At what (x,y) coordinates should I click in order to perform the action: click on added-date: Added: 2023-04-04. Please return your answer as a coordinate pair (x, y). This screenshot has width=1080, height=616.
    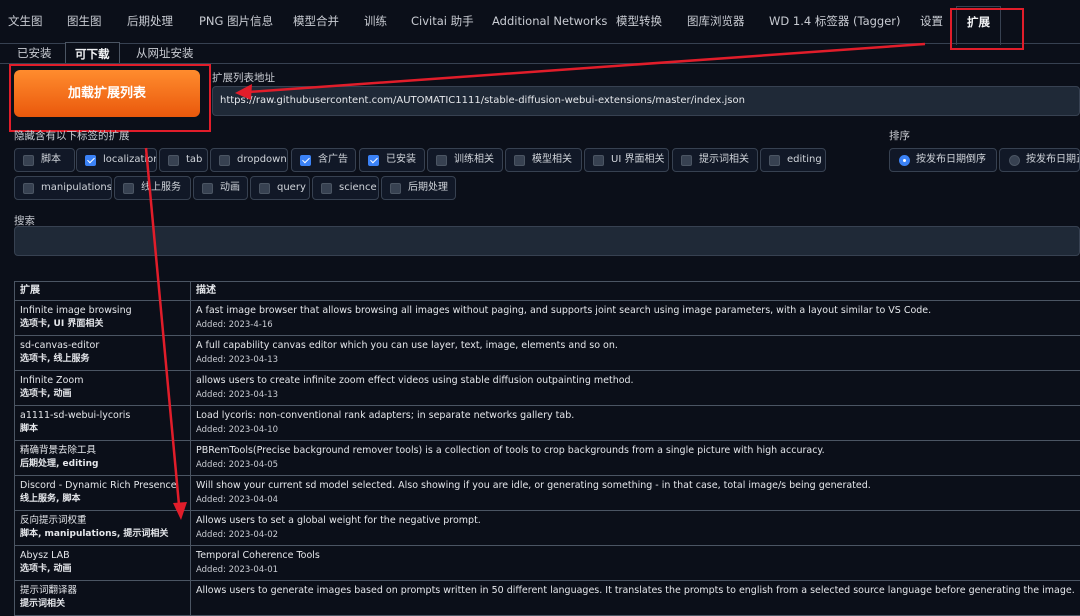
    Looking at the image, I should click on (635, 500).